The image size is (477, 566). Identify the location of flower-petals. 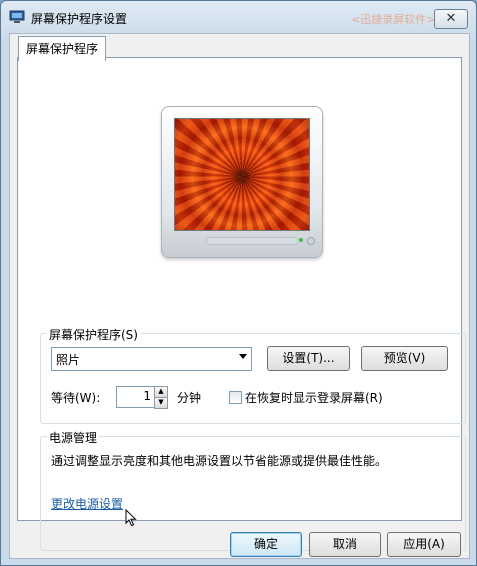
(242, 174).